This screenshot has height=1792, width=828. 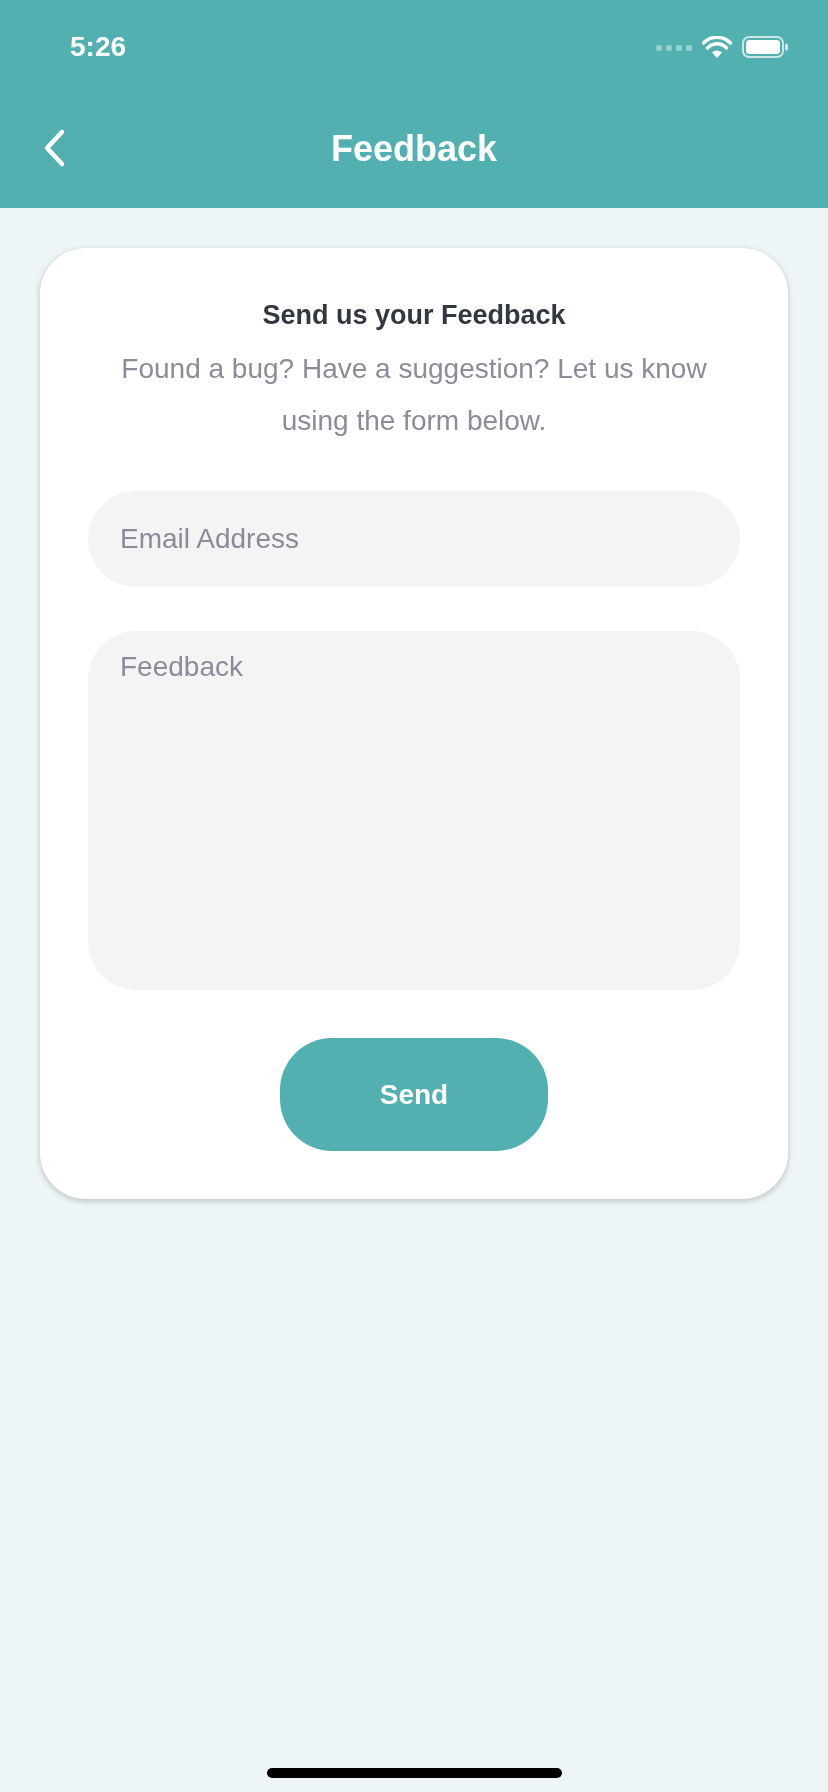 I want to click on screen-title: Feedback, so click(x=414, y=149).